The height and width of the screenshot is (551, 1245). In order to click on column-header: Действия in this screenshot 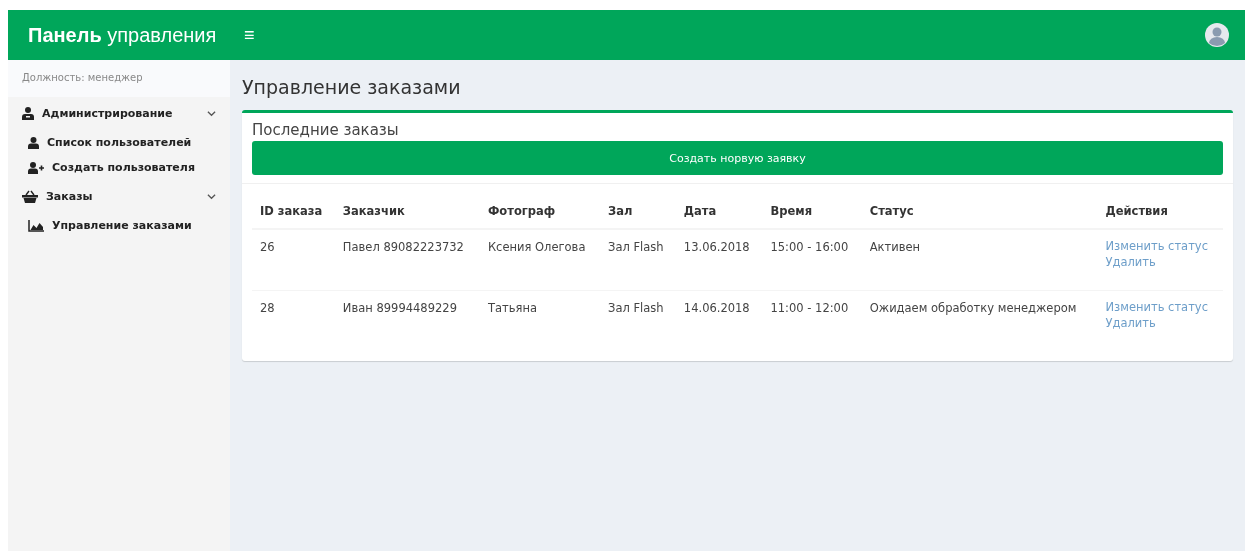, I will do `click(1160, 211)`.